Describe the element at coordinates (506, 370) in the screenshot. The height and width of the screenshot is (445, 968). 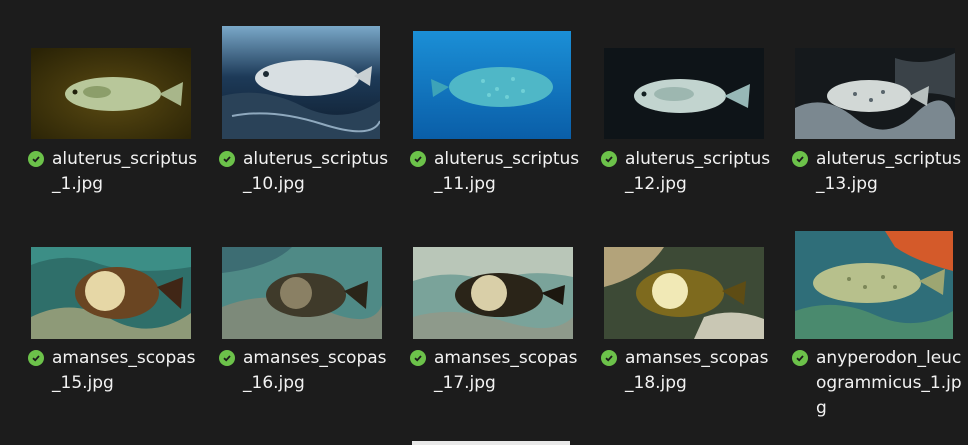
I see `file-name: amanses_scopas_17.jpg` at that location.